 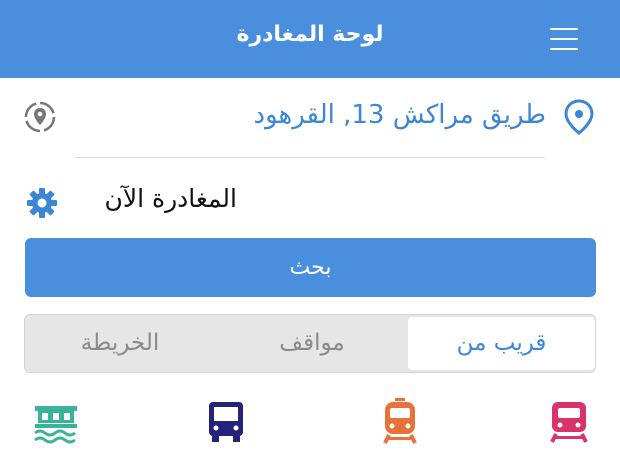 What do you see at coordinates (501, 343) in the screenshot?
I see `tab-nearby: قريب من` at bounding box center [501, 343].